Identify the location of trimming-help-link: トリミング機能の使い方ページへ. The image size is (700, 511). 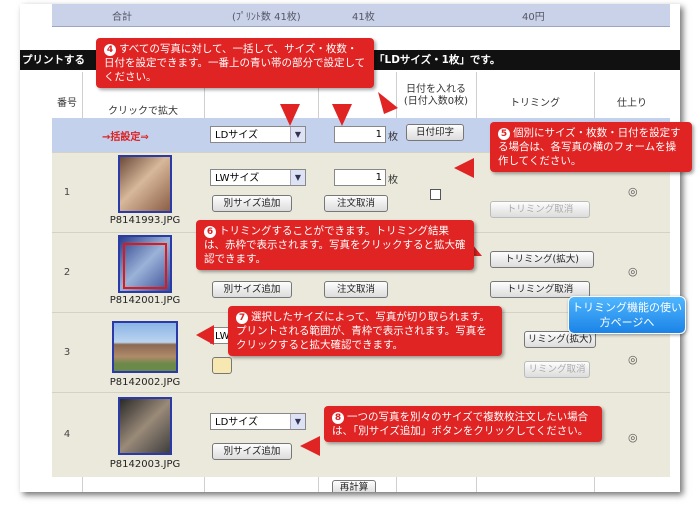
(627, 315).